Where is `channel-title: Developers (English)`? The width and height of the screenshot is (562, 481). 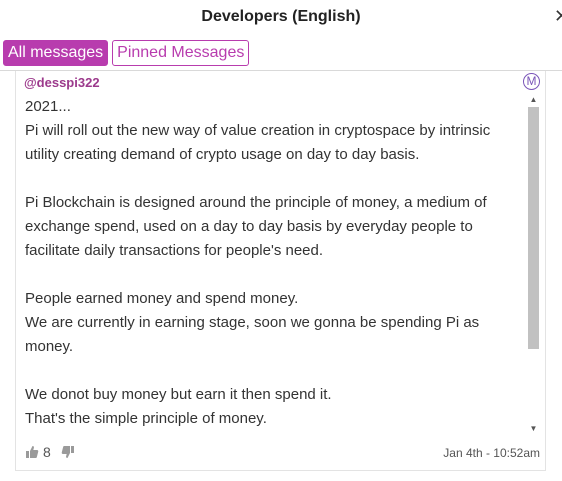 channel-title: Developers (English) is located at coordinates (281, 16).